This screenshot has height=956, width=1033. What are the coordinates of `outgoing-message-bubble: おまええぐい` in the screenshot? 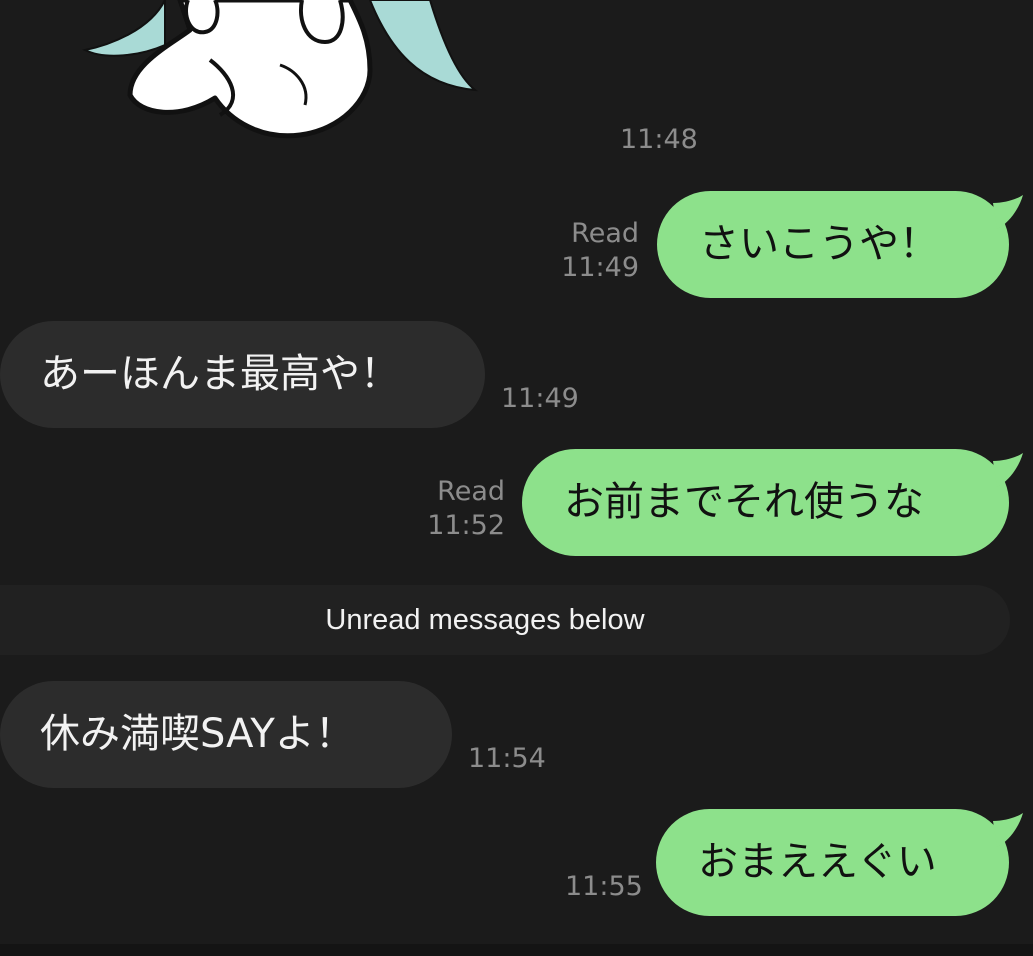 It's located at (839, 862).